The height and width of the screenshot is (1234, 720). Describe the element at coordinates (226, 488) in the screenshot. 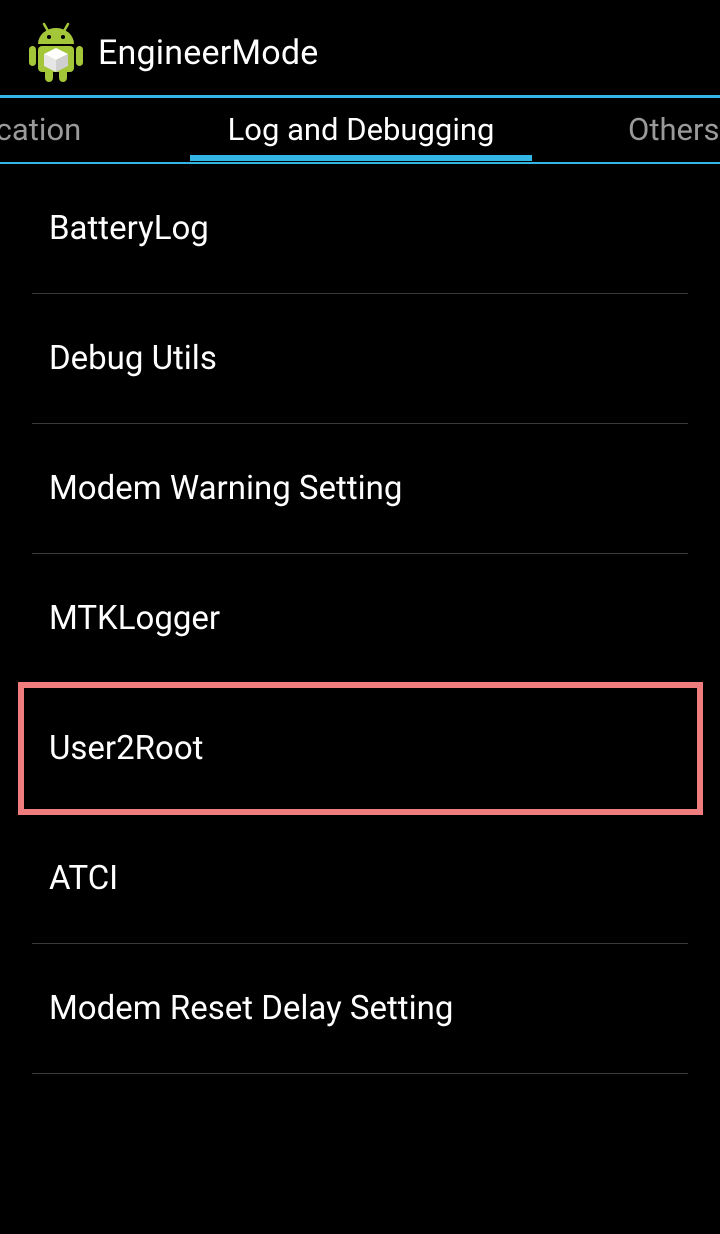

I see `list-item-label: Modem Warning Setting` at that location.